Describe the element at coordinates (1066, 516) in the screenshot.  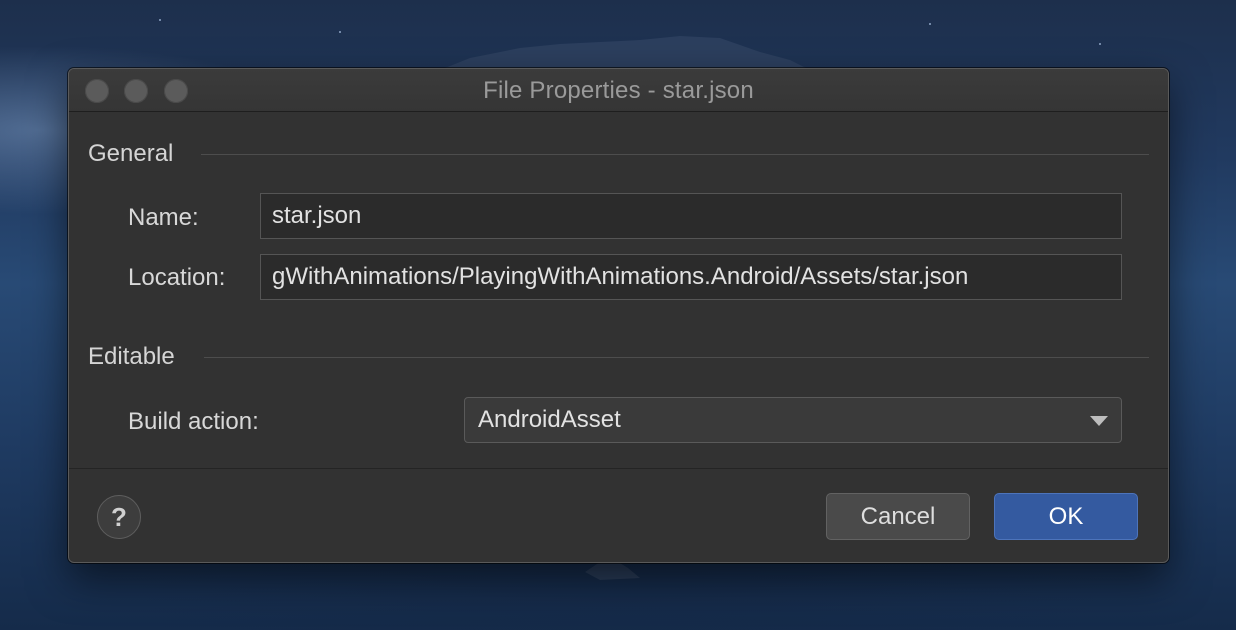
I see `ok-button: OK` at that location.